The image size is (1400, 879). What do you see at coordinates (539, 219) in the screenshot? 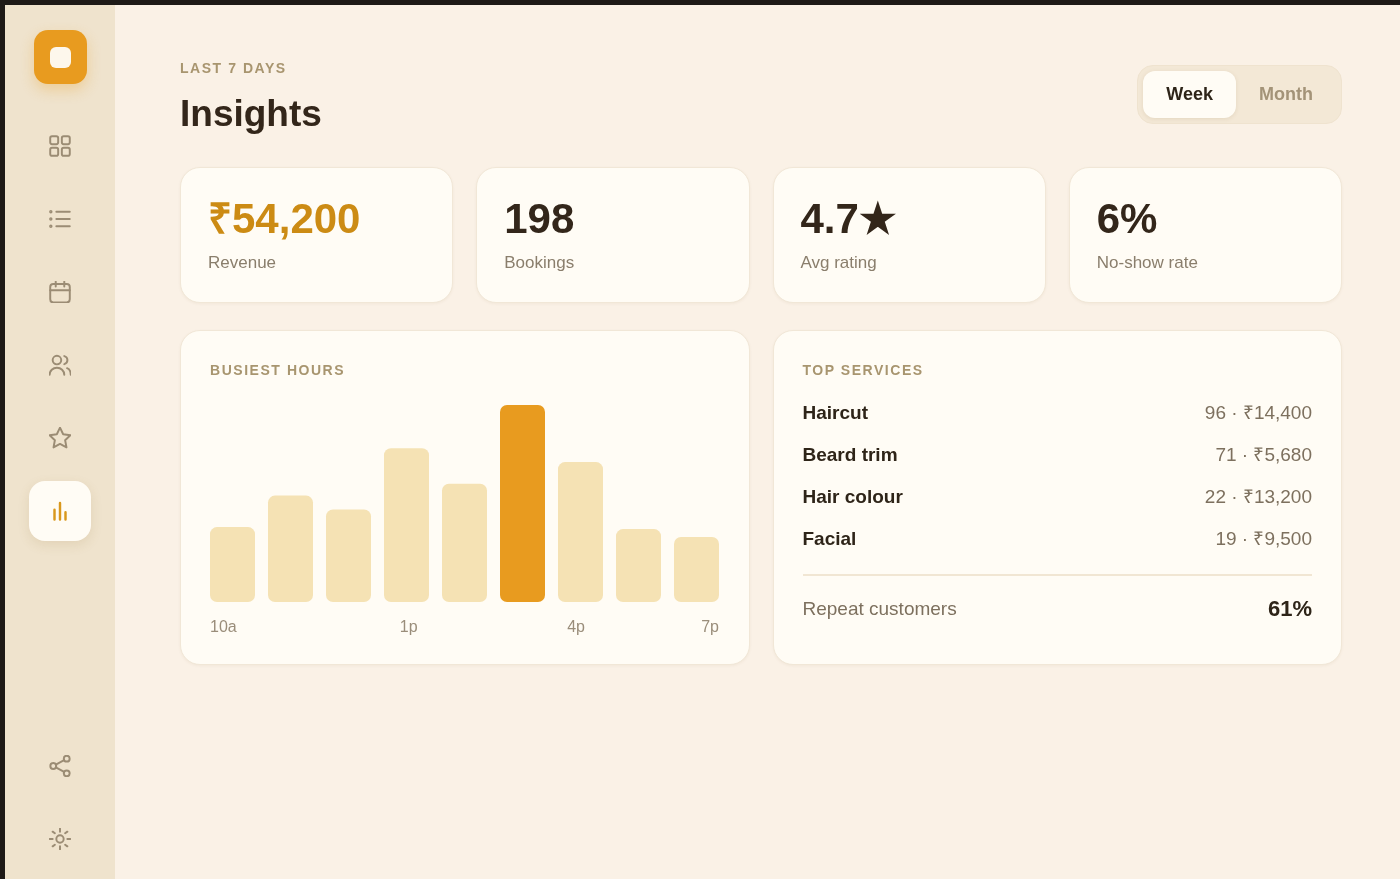
I see `stat-value: 198` at bounding box center [539, 219].